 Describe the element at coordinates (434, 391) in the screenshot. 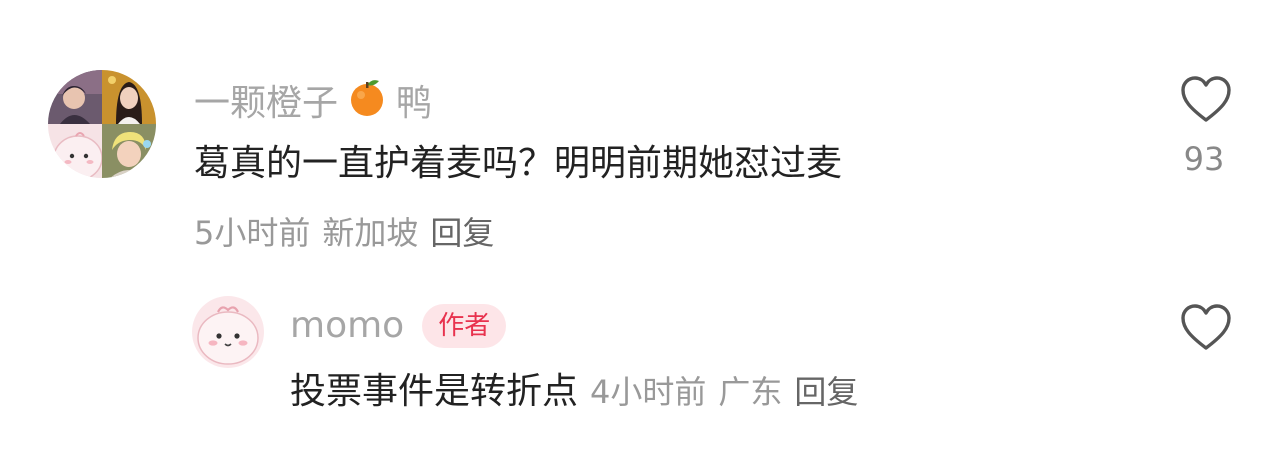

I see `reply-text: 投票事件是转折点` at that location.